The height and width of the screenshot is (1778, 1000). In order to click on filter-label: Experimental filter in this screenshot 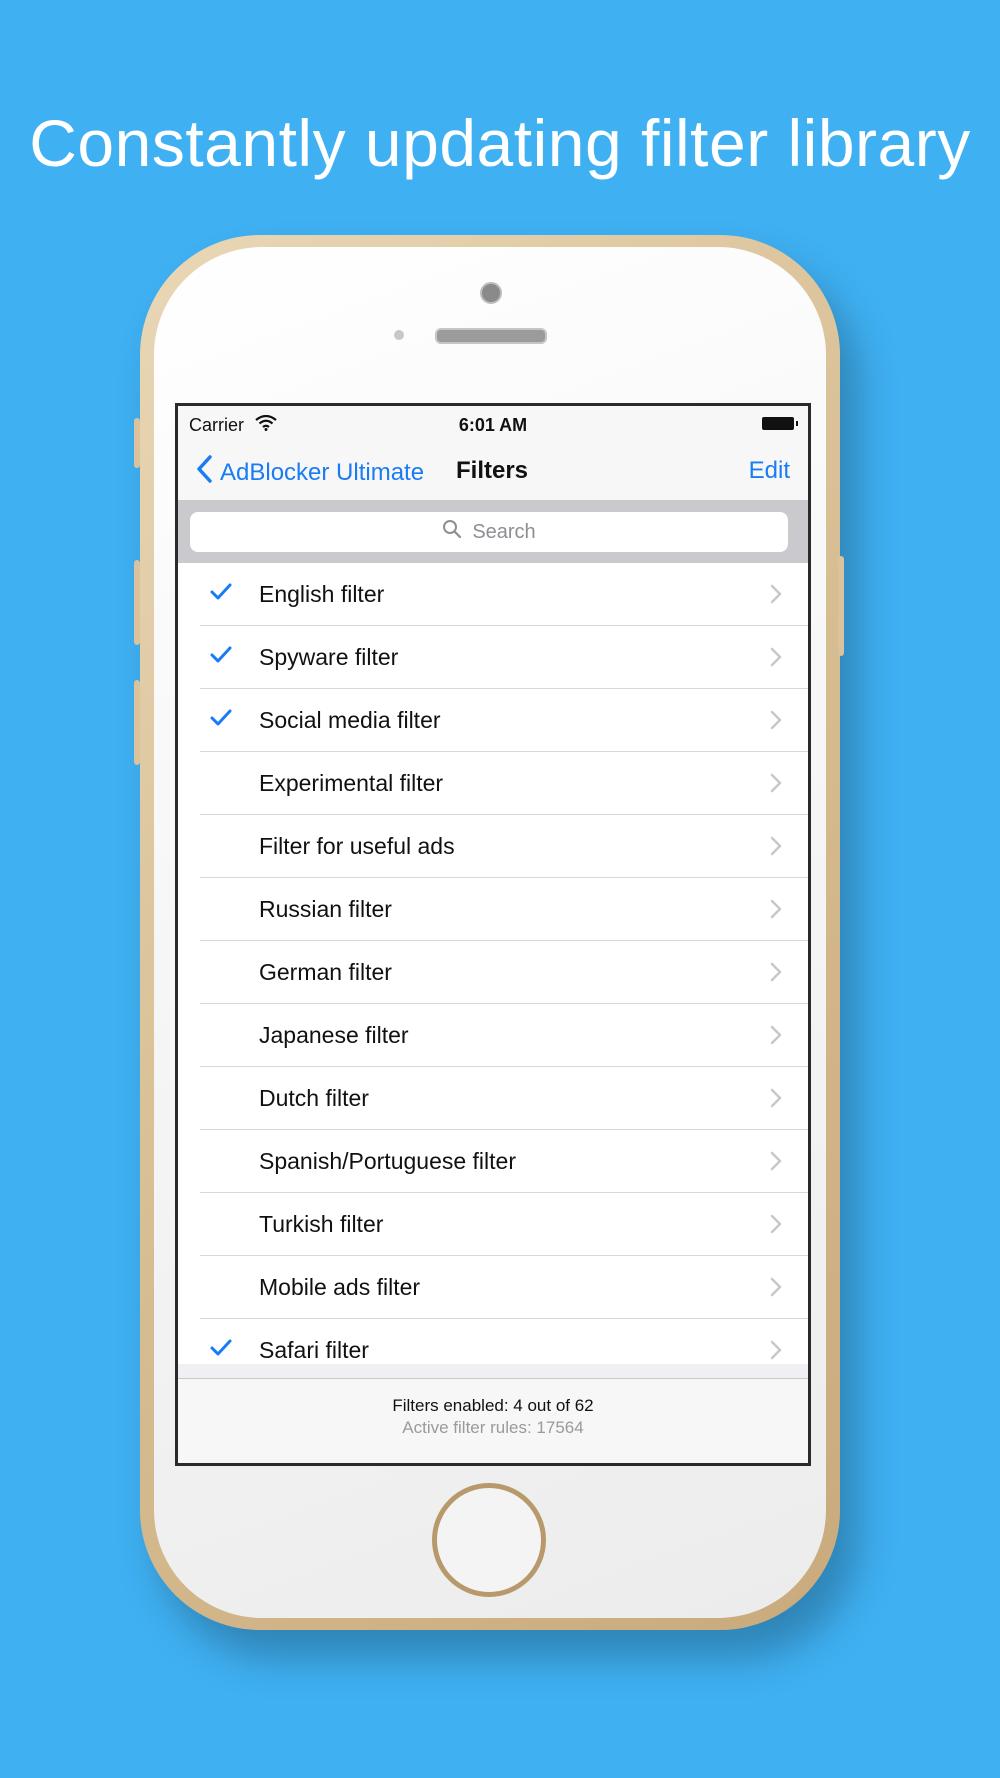, I will do `click(351, 783)`.